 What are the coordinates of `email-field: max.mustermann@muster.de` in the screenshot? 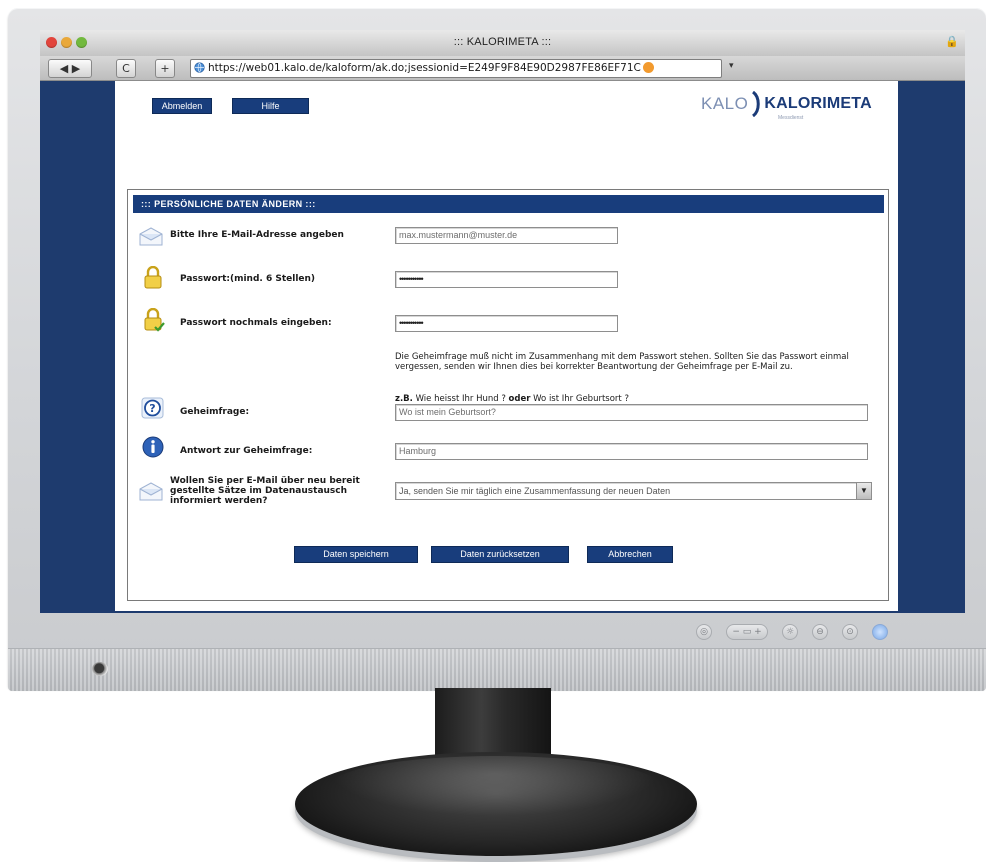 It's located at (506, 235).